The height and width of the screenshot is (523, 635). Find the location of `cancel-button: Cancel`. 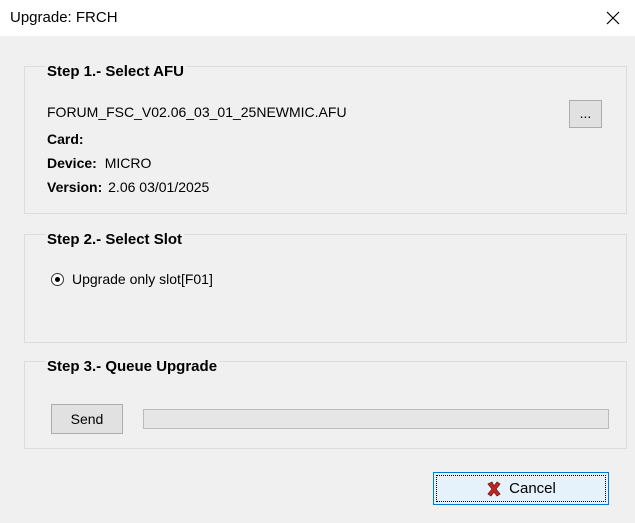

cancel-button: Cancel is located at coordinates (521, 488).